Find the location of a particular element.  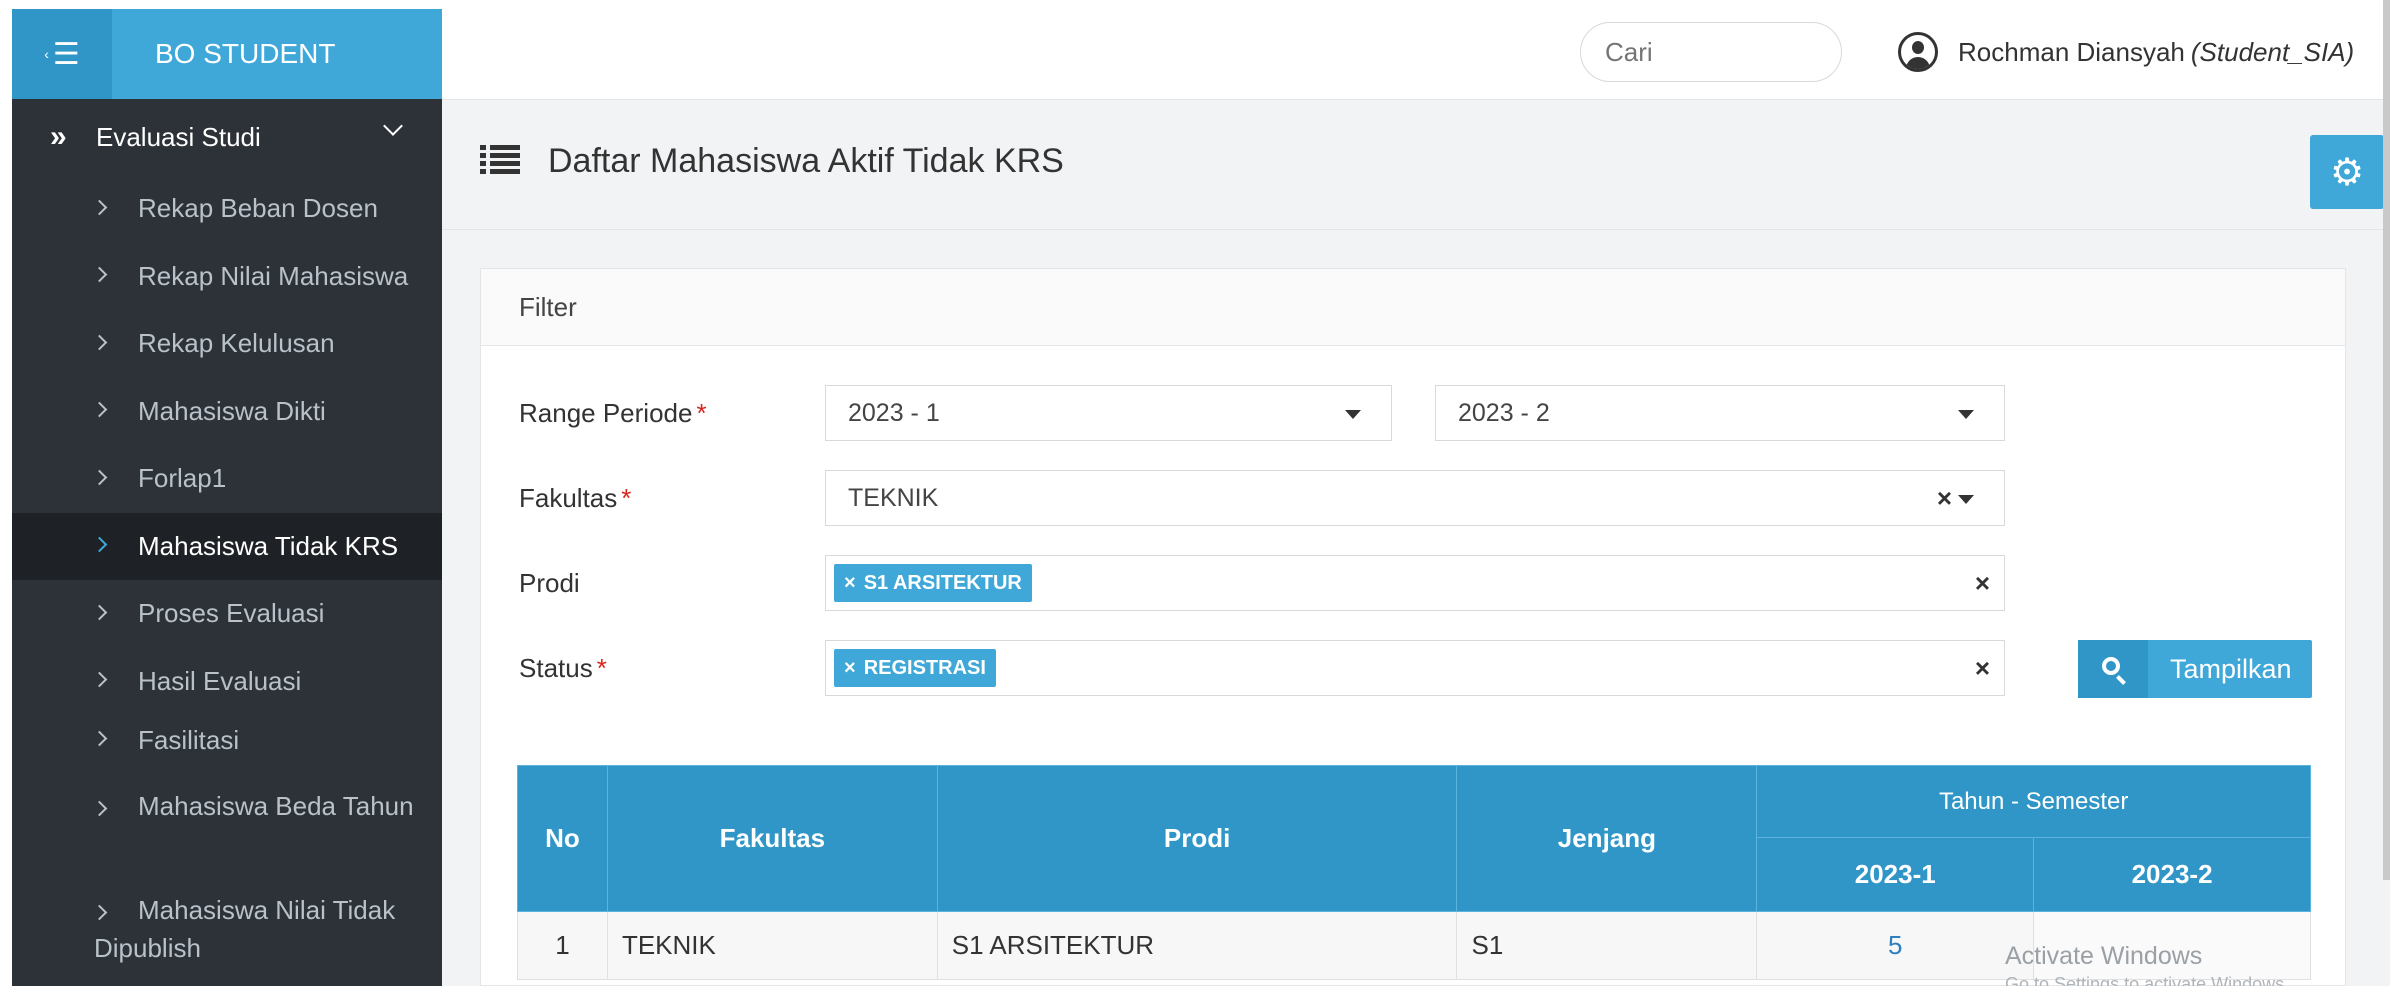

sidebar-item-evaluasi-studi: » Evaluasi Studi is located at coordinates (227, 137).